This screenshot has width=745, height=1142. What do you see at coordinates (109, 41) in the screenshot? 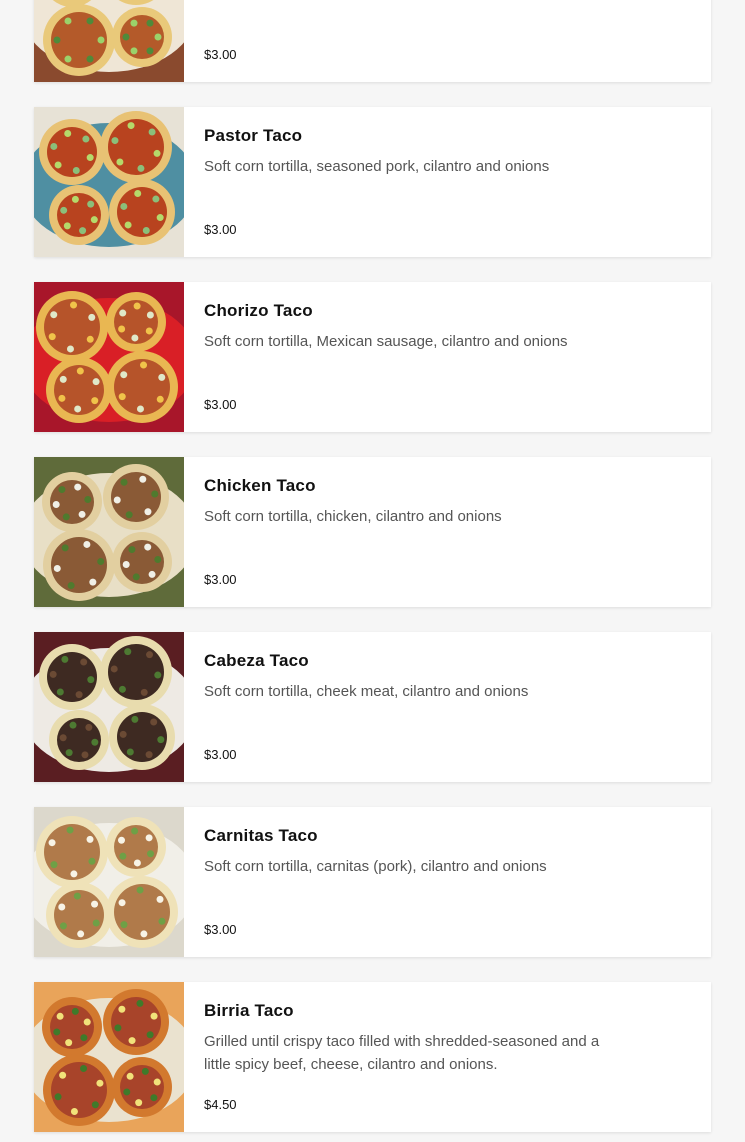
I see `plated-tacos-photo` at bounding box center [109, 41].